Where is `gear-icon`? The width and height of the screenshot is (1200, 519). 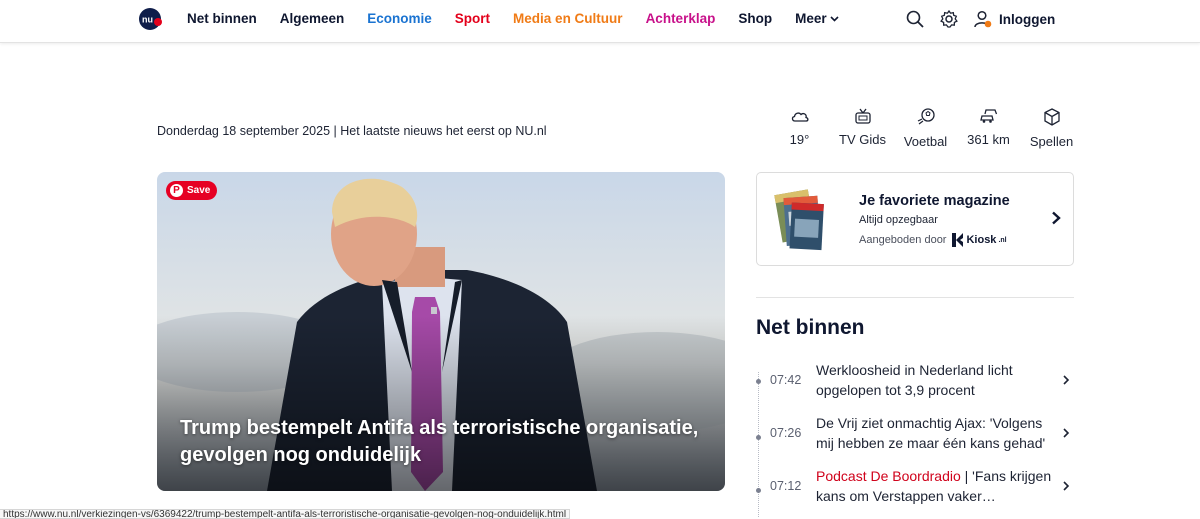
gear-icon is located at coordinates (949, 19).